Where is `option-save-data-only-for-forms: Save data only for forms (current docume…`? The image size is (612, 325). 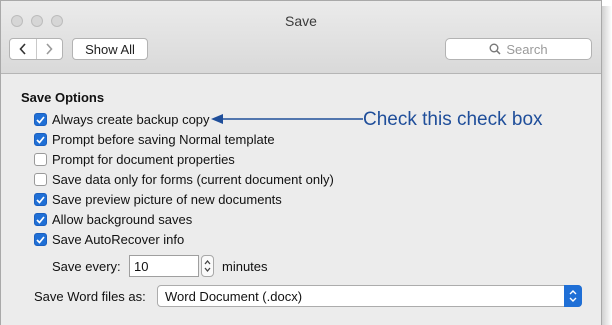
option-save-data-only-for-forms: Save data only for forms (current docume… is located at coordinates (184, 179).